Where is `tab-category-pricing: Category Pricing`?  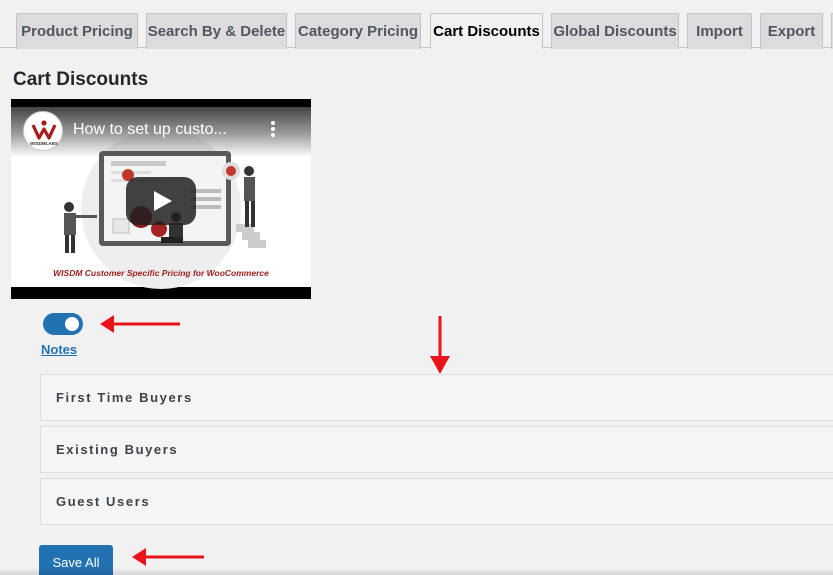 tab-category-pricing: Category Pricing is located at coordinates (358, 31).